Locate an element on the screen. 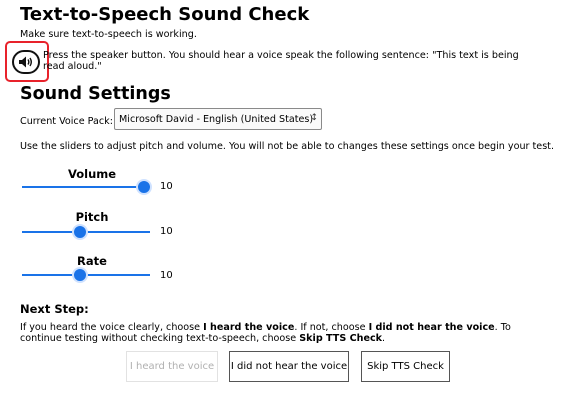 The image size is (568, 402). page-title: Text-to-Speech Sound Check is located at coordinates (165, 14).